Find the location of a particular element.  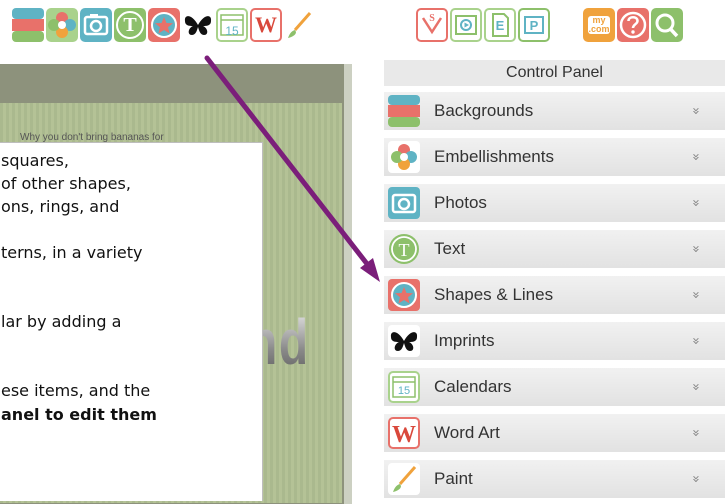

canvas-edge is located at coordinates (348, 284).